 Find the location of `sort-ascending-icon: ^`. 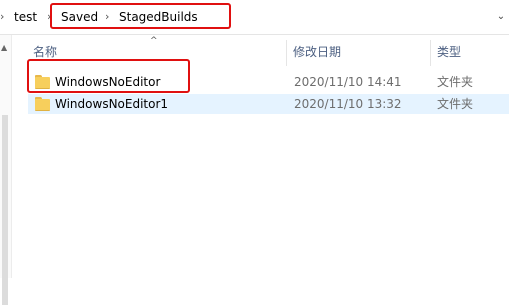

sort-ascending-icon: ^ is located at coordinates (154, 41).